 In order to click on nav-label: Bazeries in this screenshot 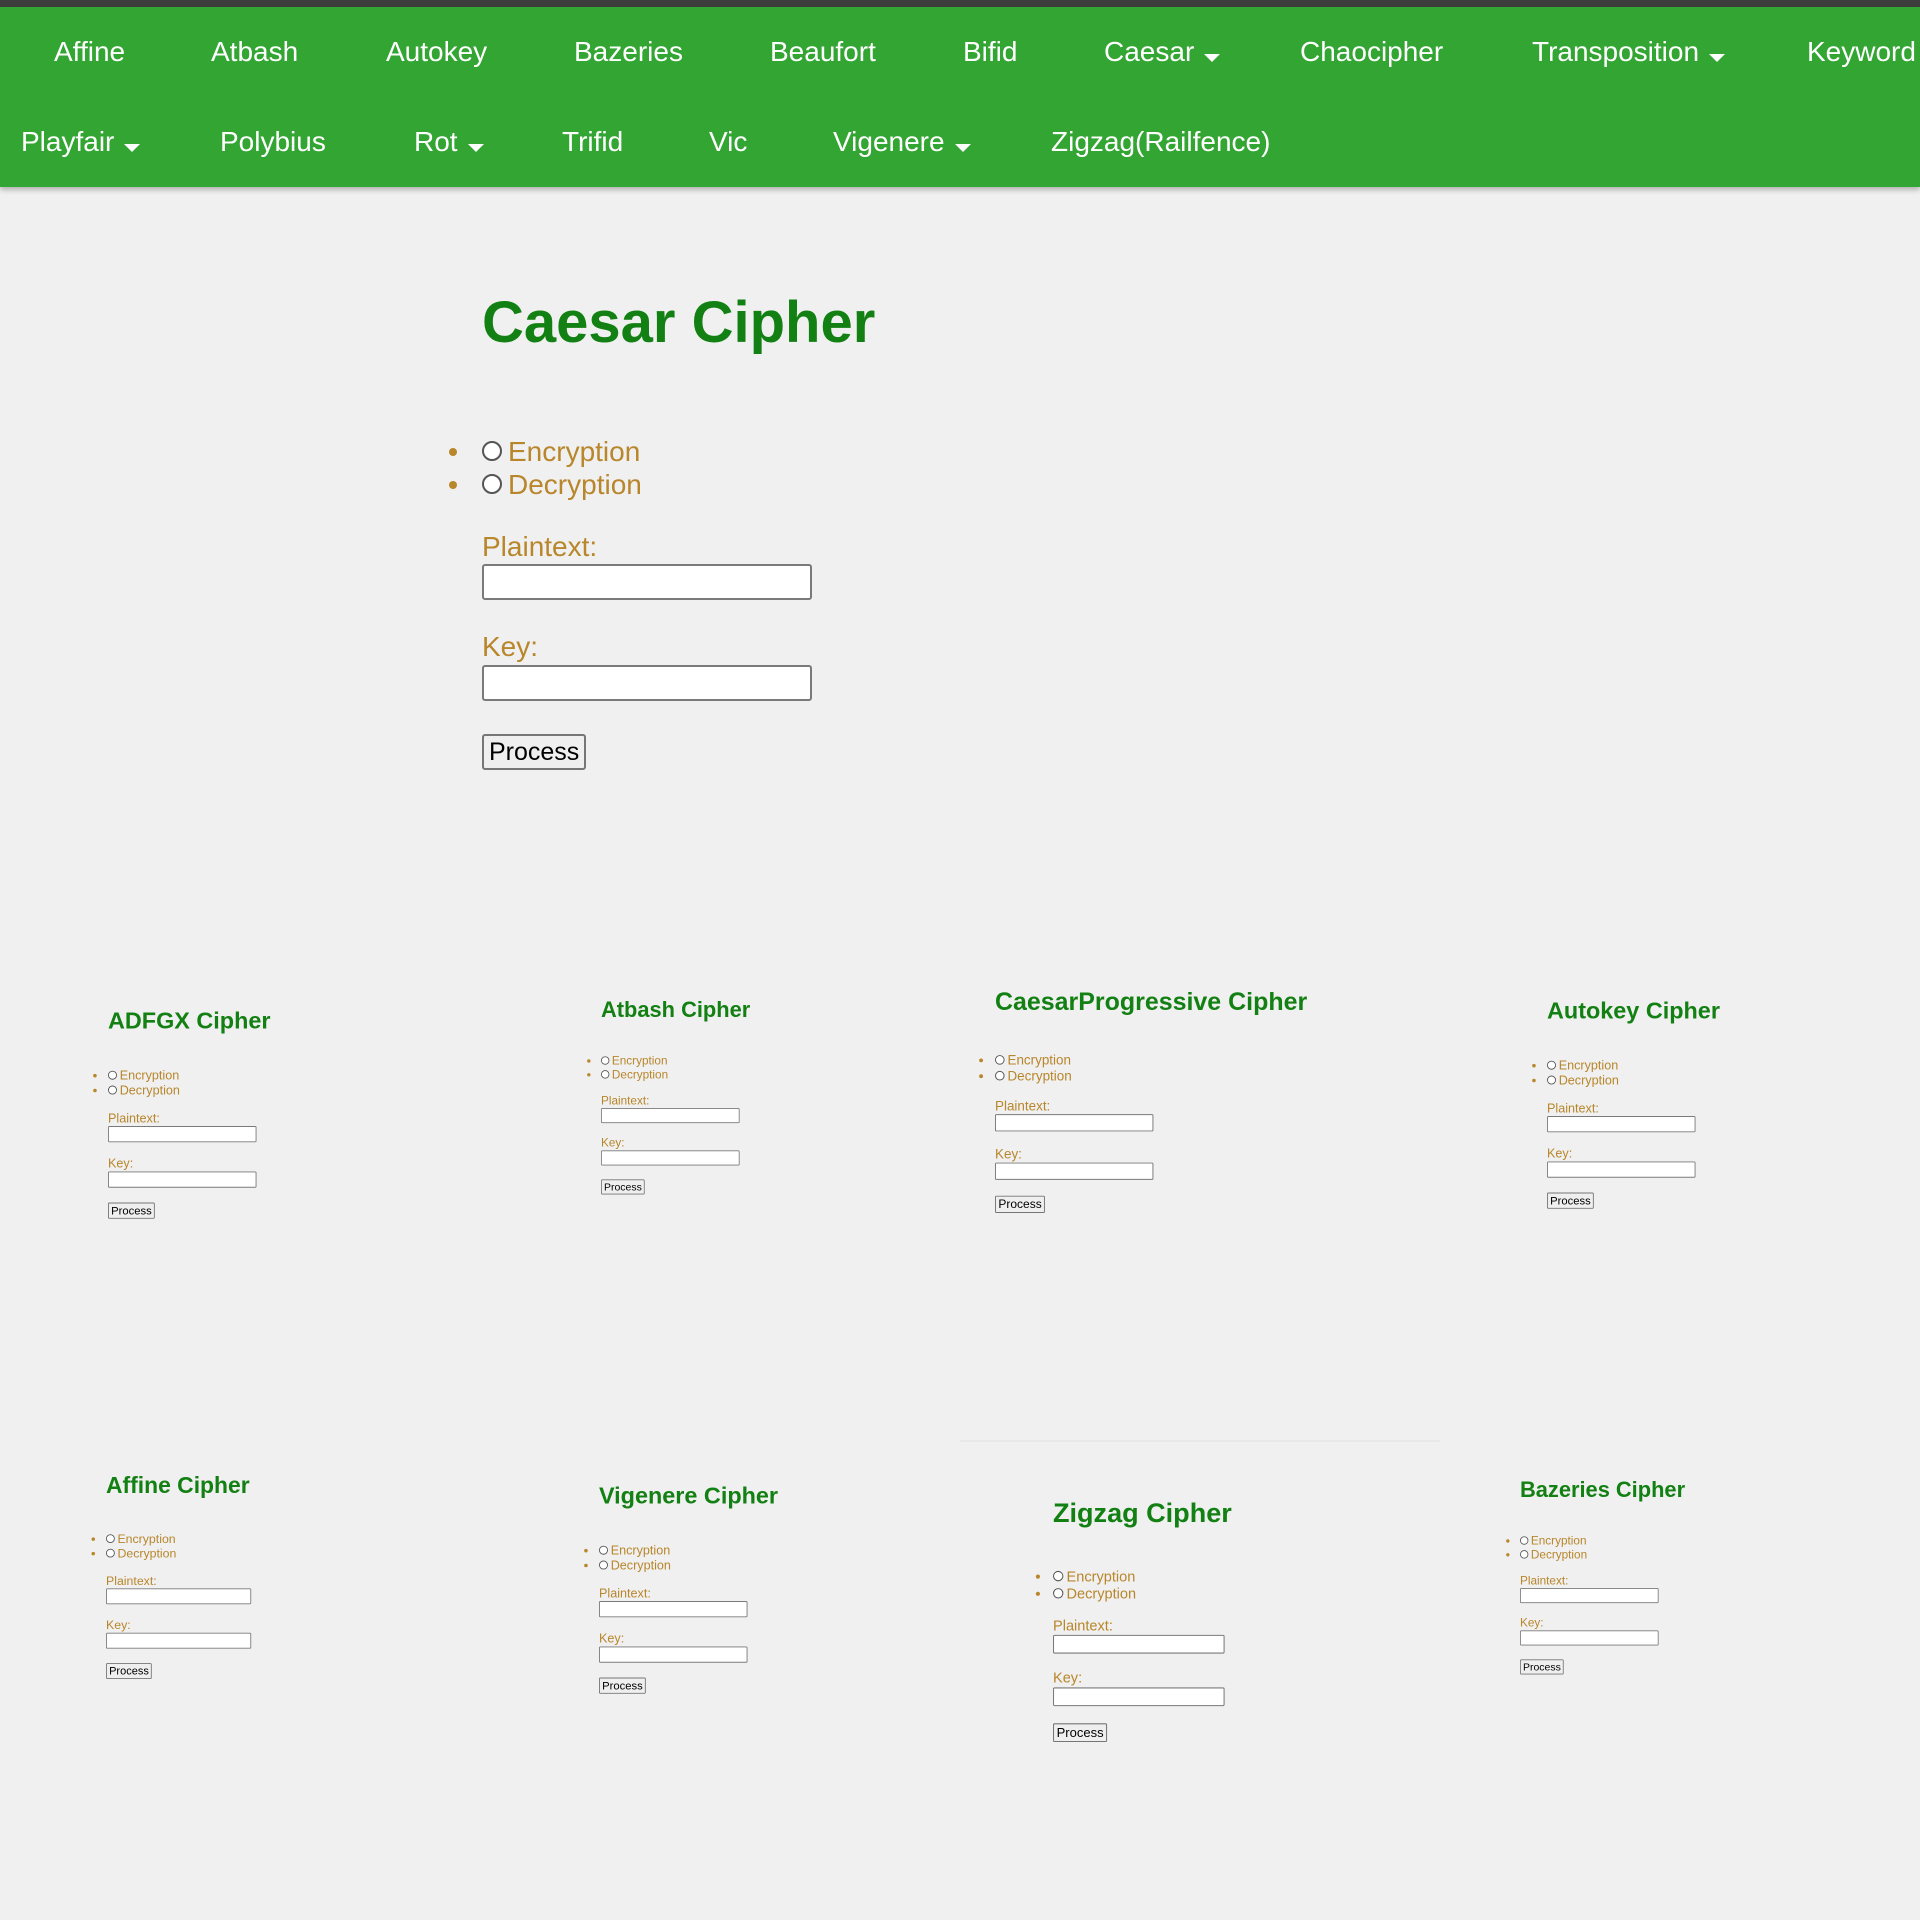, I will do `click(628, 51)`.